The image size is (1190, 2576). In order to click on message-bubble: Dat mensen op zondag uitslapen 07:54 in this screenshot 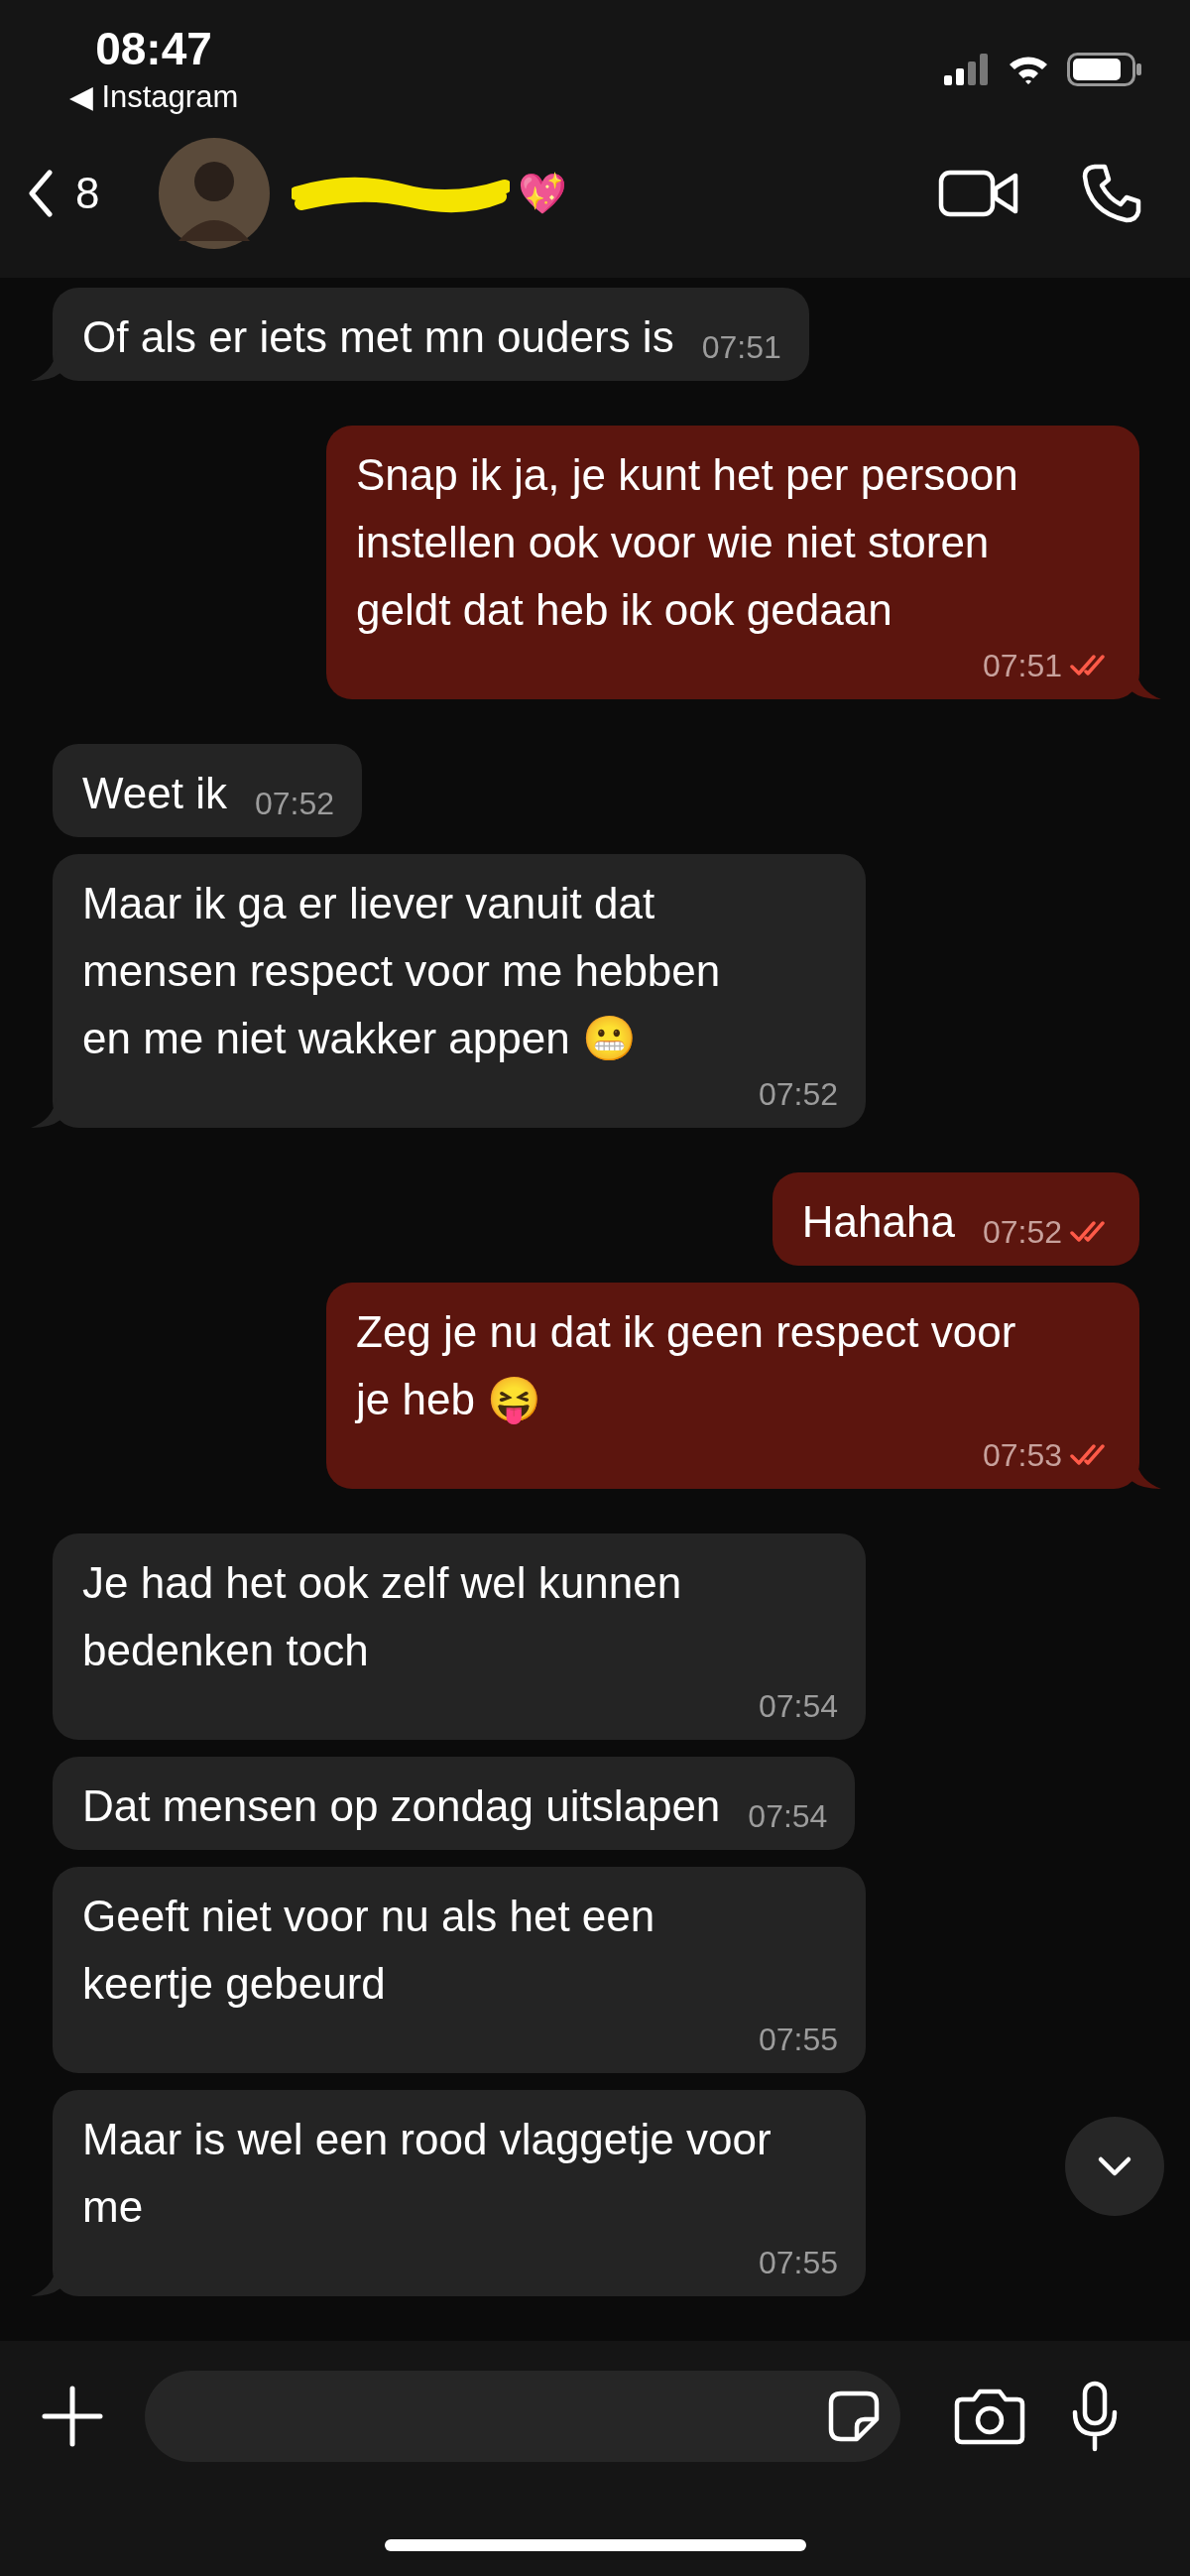, I will do `click(454, 1803)`.